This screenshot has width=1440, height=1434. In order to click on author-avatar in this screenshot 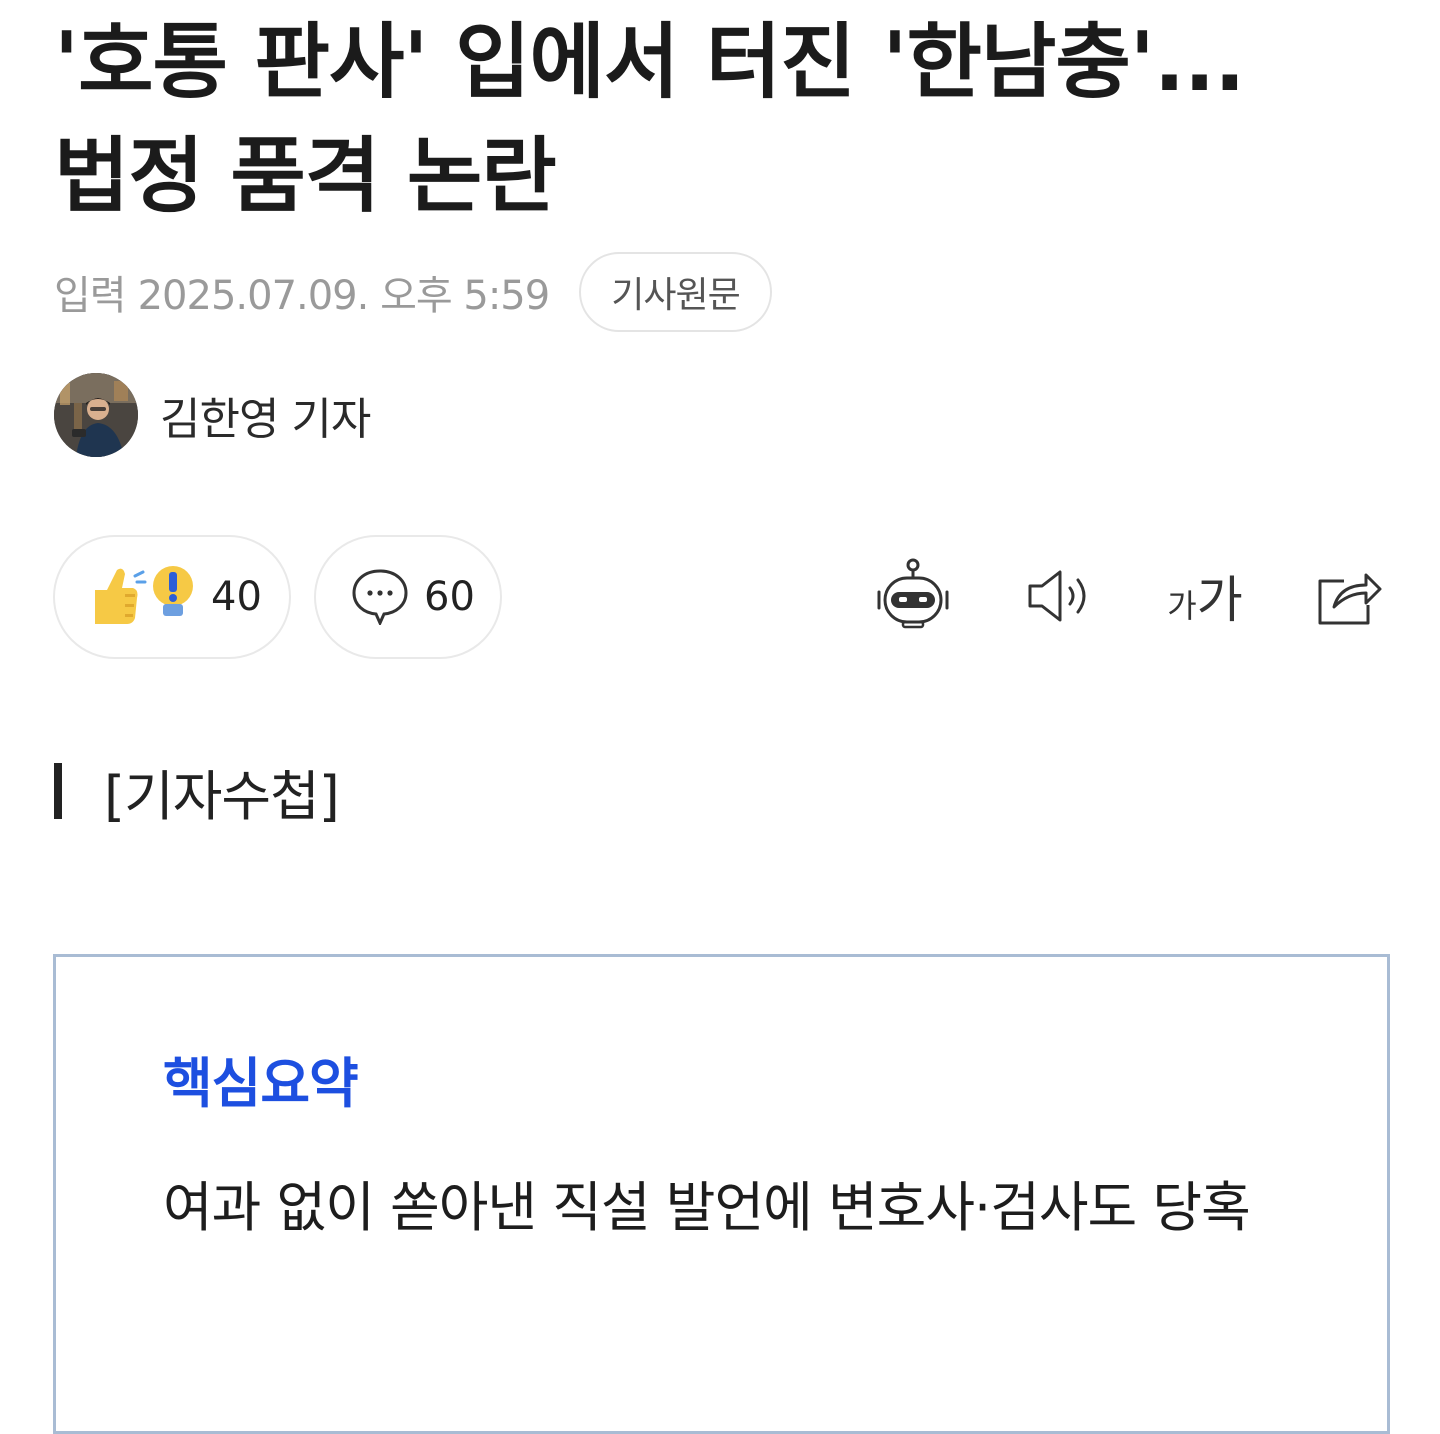, I will do `click(96, 415)`.